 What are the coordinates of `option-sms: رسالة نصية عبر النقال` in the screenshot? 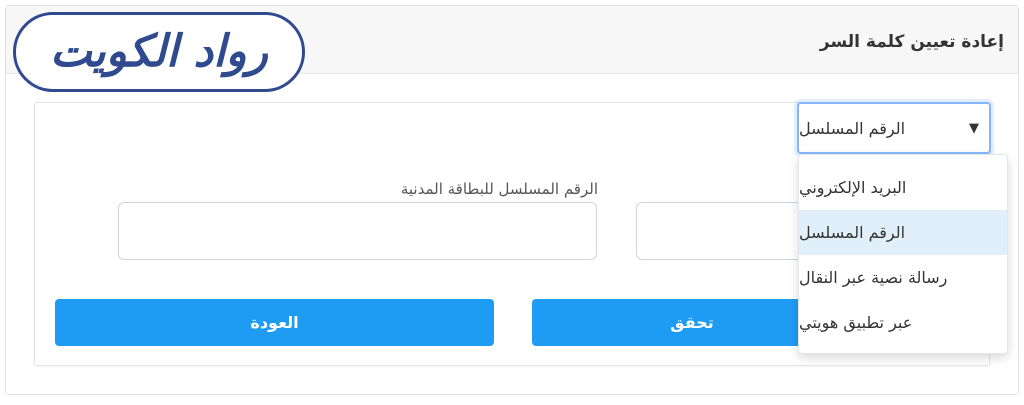 It's located at (903, 277).